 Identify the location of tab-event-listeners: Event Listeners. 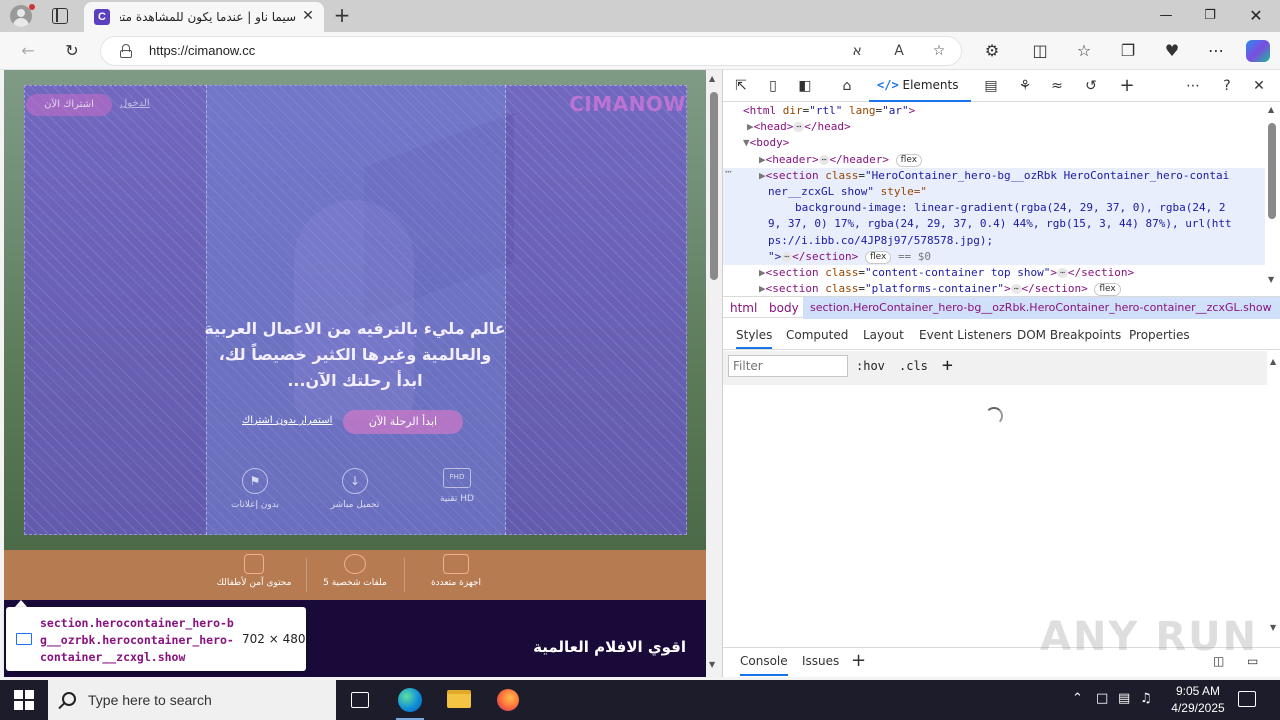
(965, 335).